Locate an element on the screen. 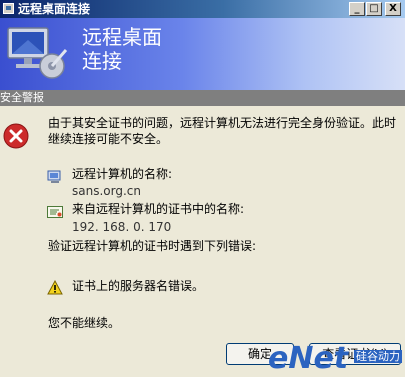  window-title: 远程桌面连接 is located at coordinates (54, 9).